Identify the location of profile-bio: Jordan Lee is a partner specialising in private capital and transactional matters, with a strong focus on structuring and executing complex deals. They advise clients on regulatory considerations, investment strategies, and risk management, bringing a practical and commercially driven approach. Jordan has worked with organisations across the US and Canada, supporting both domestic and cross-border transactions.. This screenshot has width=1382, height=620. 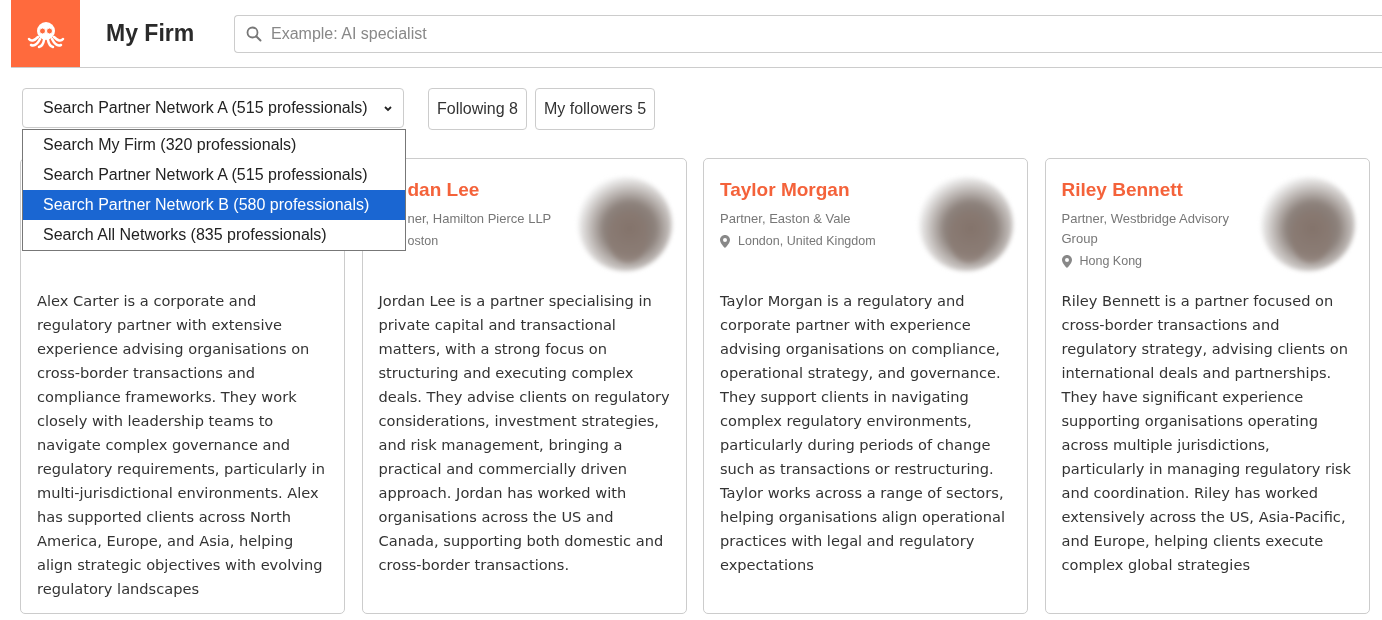
(524, 433).